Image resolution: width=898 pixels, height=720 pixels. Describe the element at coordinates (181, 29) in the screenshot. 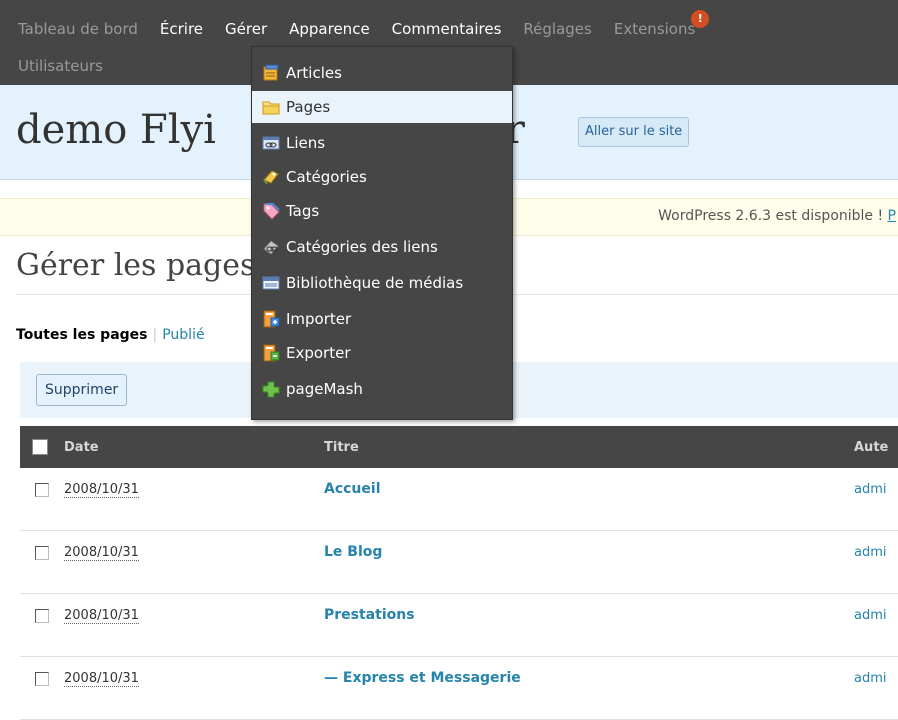

I see `nav-write: Écrire` at that location.